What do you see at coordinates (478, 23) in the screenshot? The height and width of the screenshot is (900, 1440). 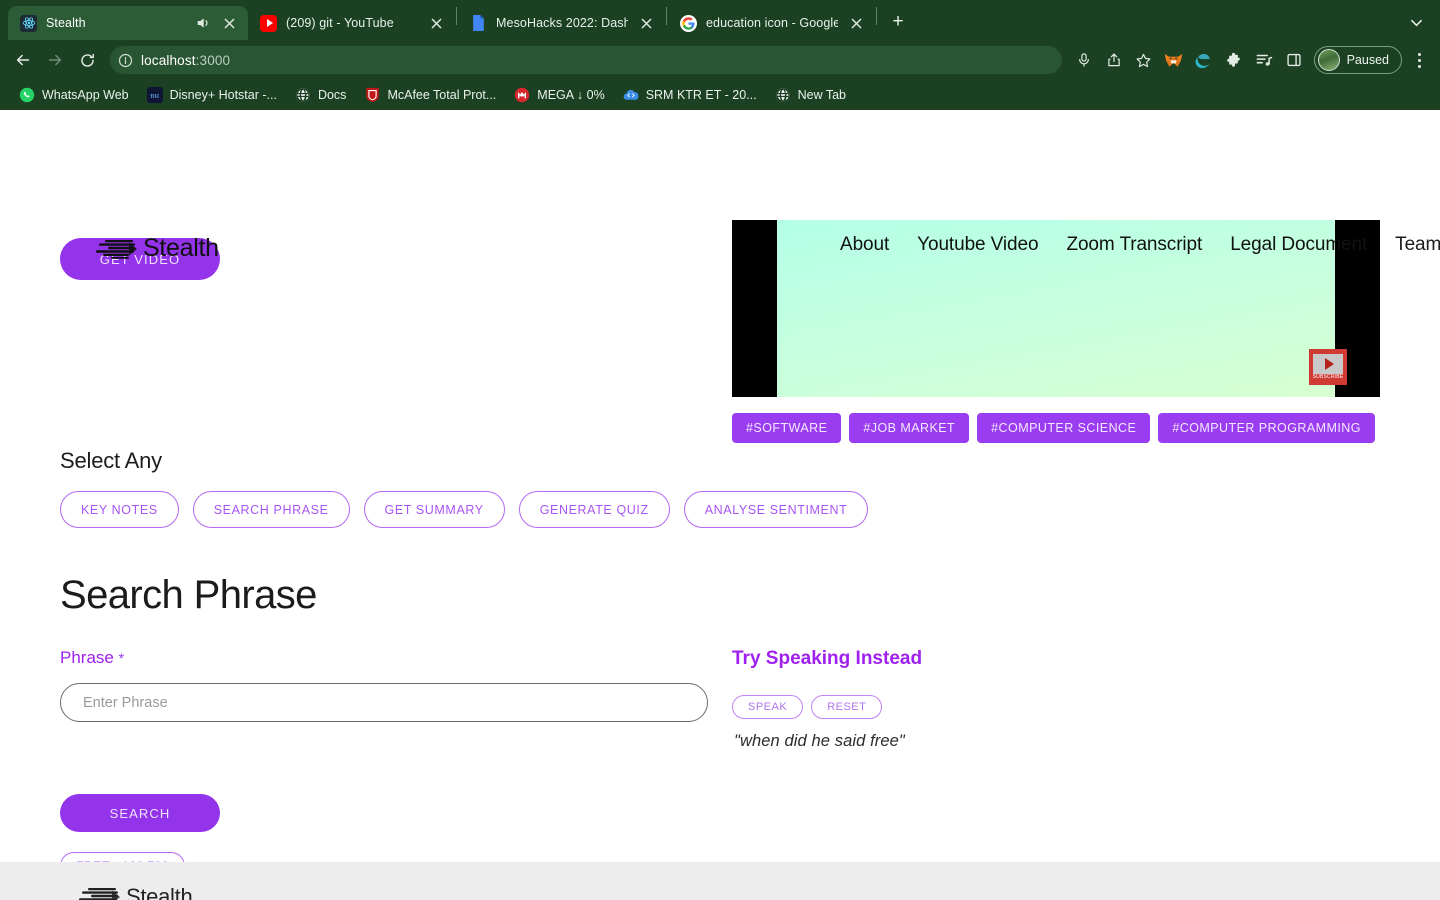 I see `google-docs-icon` at bounding box center [478, 23].